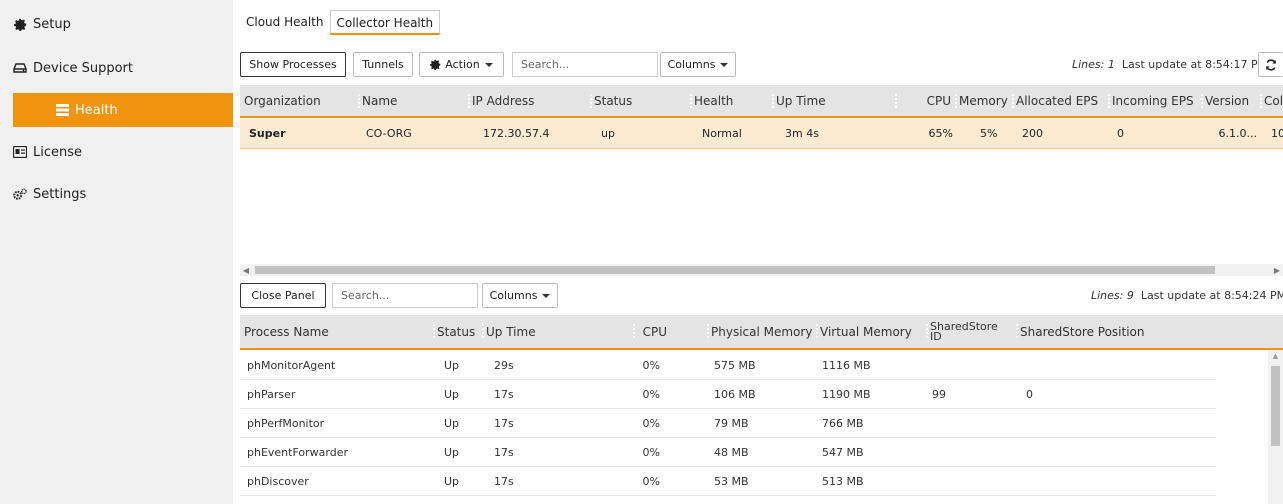 This screenshot has height=504, width=1283. Describe the element at coordinates (377, 100) in the screenshot. I see `col-name: Name` at that location.